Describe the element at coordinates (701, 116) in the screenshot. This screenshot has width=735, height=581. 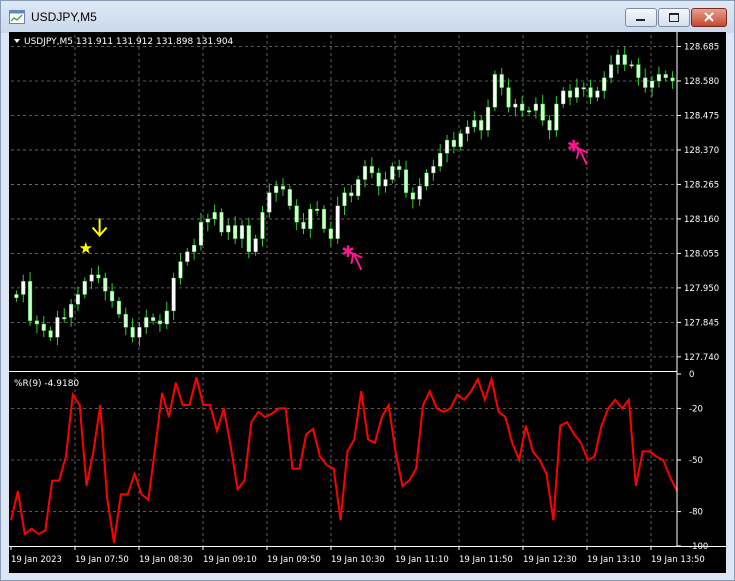
I see `price-tick-label: 128.475` at that location.